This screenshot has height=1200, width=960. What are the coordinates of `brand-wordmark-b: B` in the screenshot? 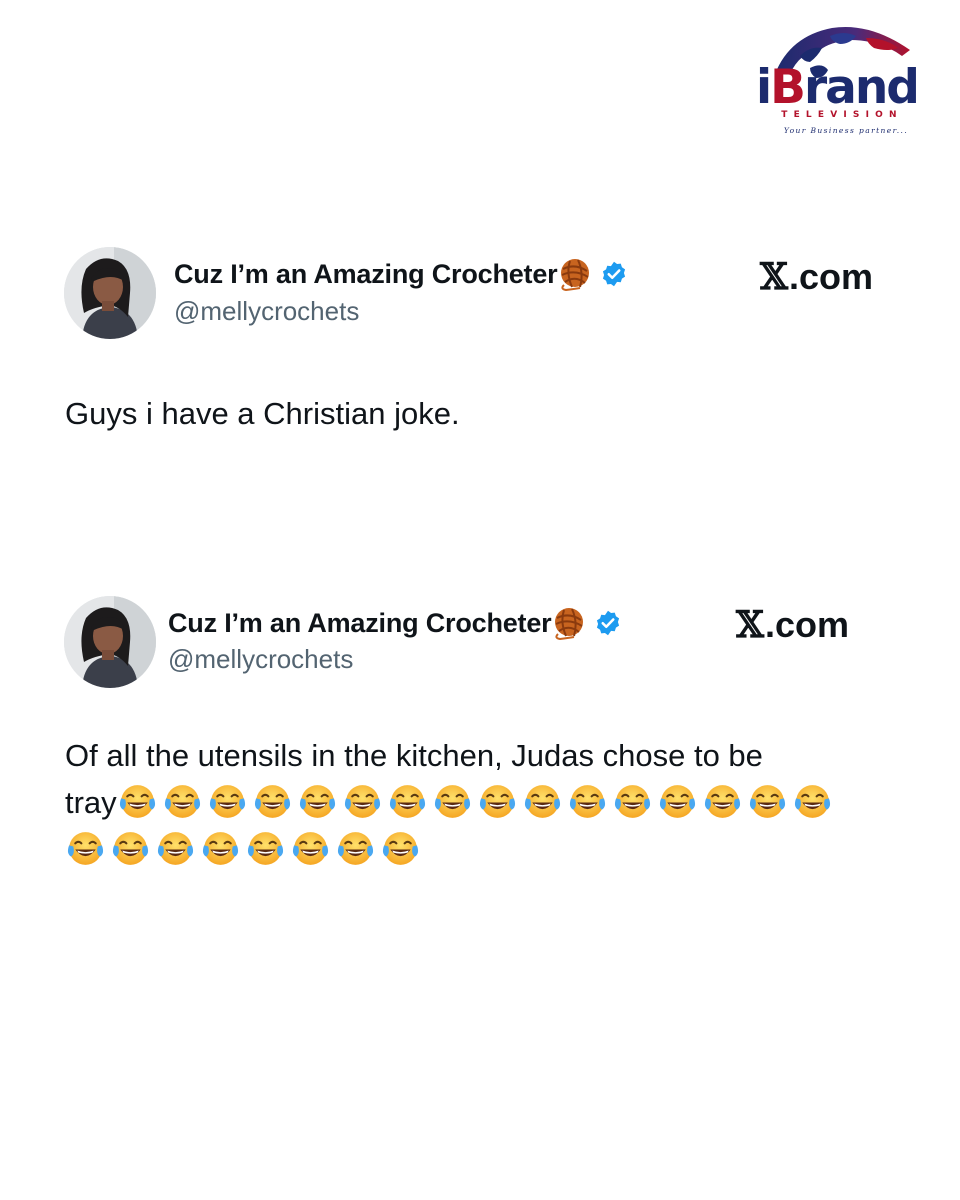 It's located at (788, 87).